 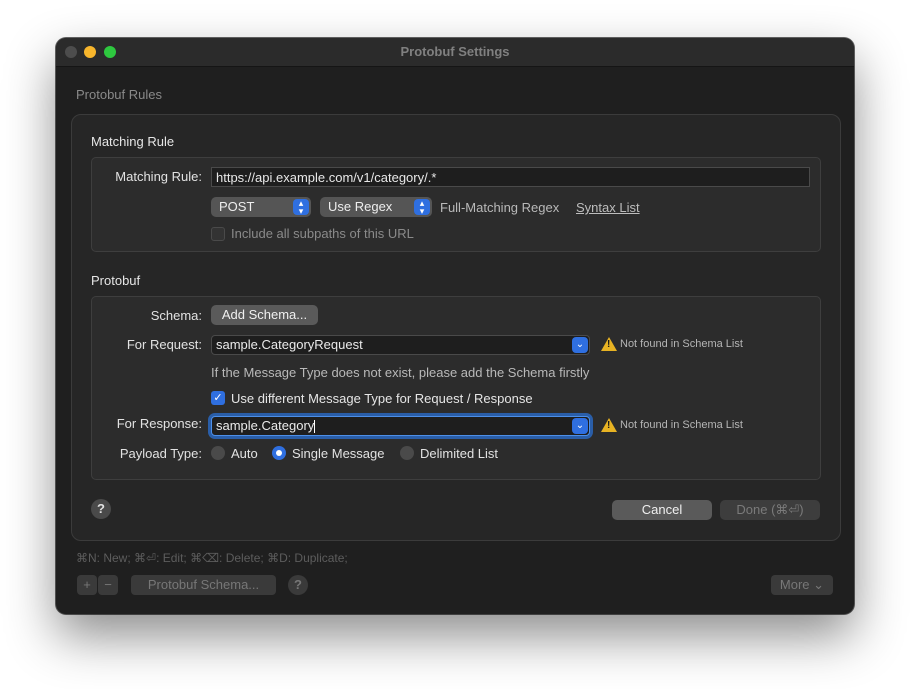 I want to click on help-button: ?, so click(x=101, y=509).